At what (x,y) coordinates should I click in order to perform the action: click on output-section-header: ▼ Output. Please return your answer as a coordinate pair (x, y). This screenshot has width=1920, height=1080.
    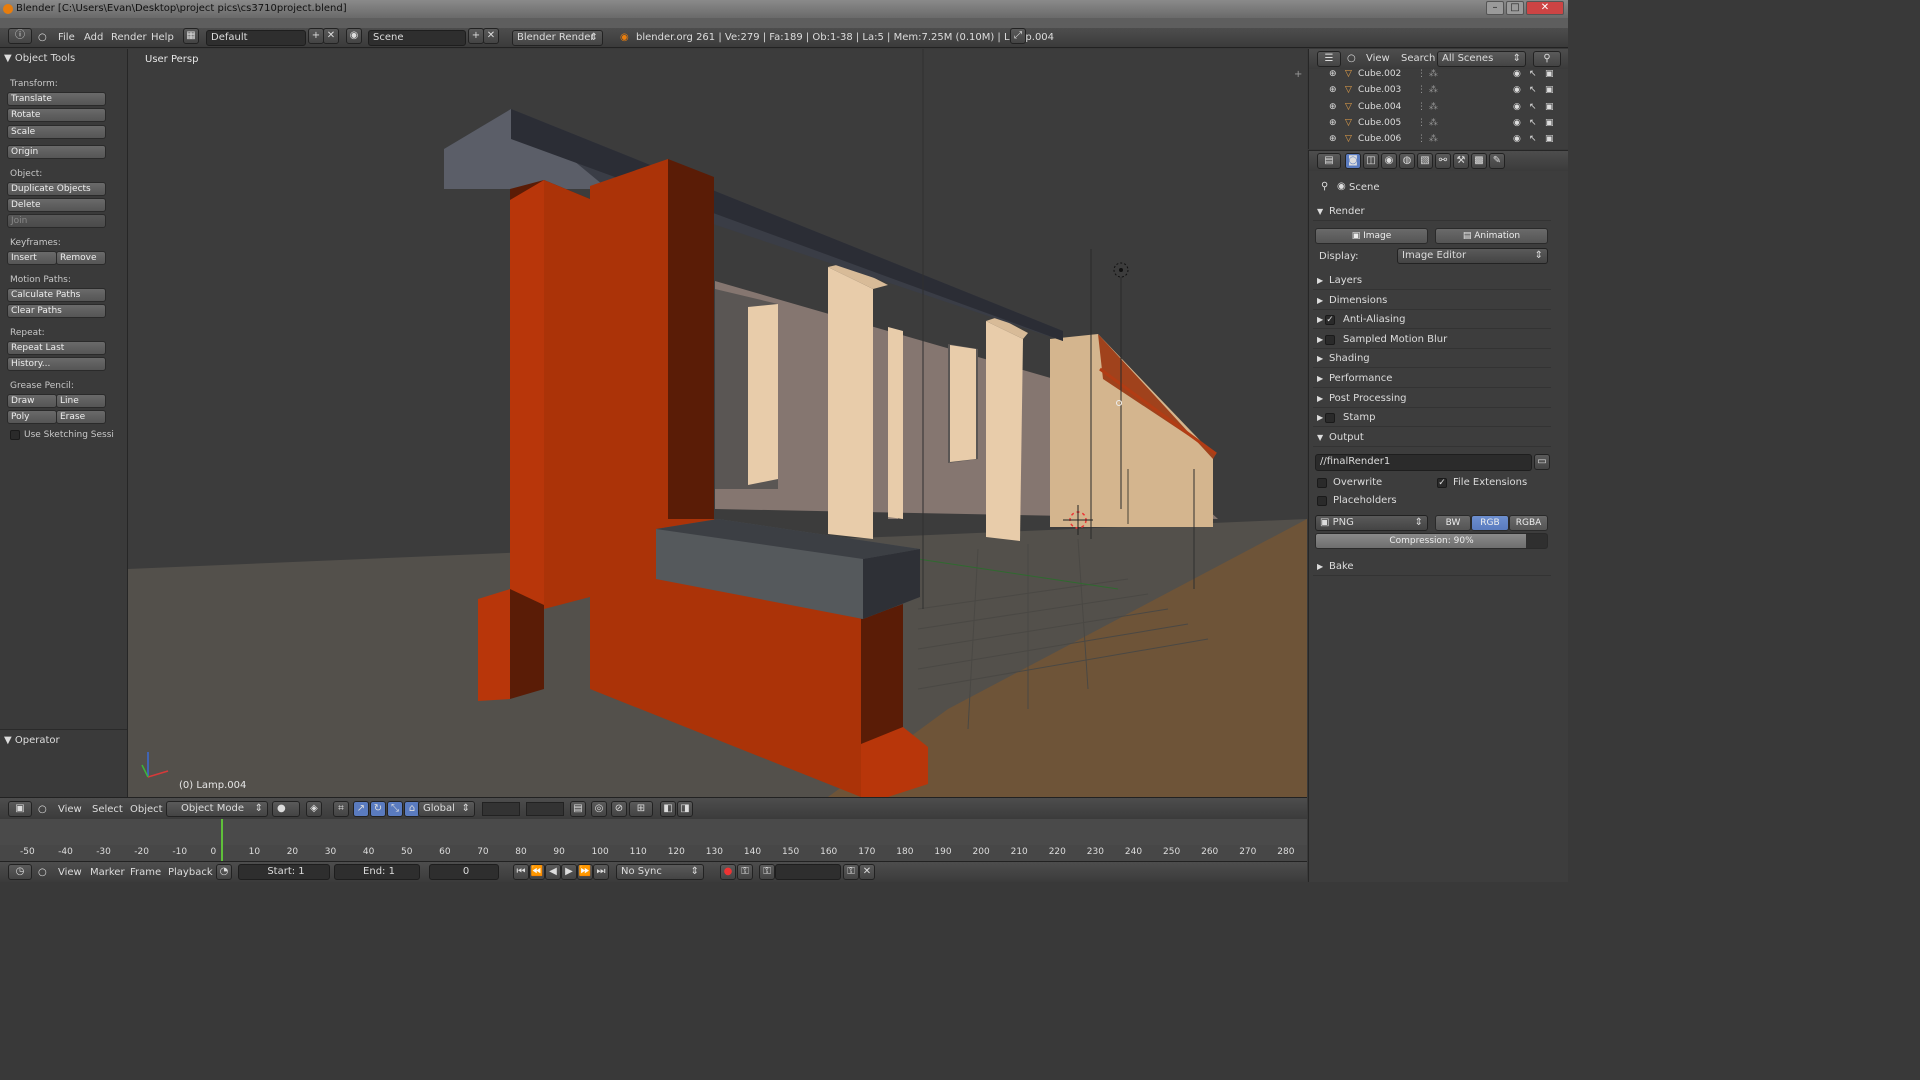
    Looking at the image, I should click on (1432, 438).